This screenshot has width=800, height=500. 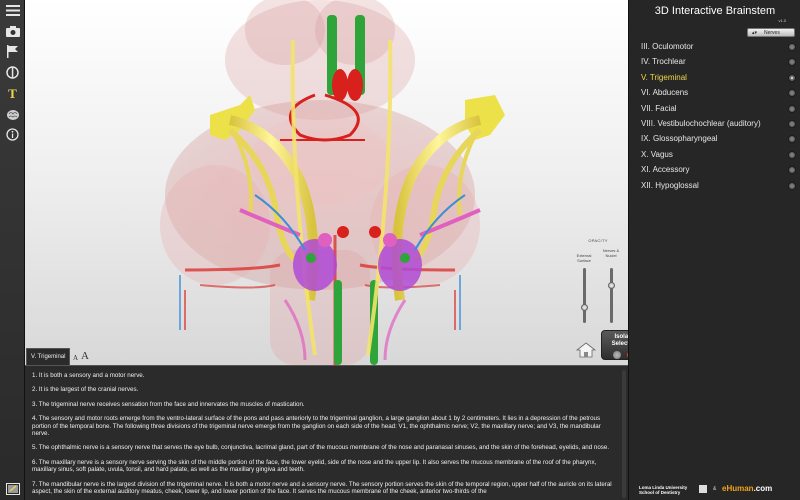 I want to click on nerve-item-label: VI. Abducens, so click(x=665, y=93).